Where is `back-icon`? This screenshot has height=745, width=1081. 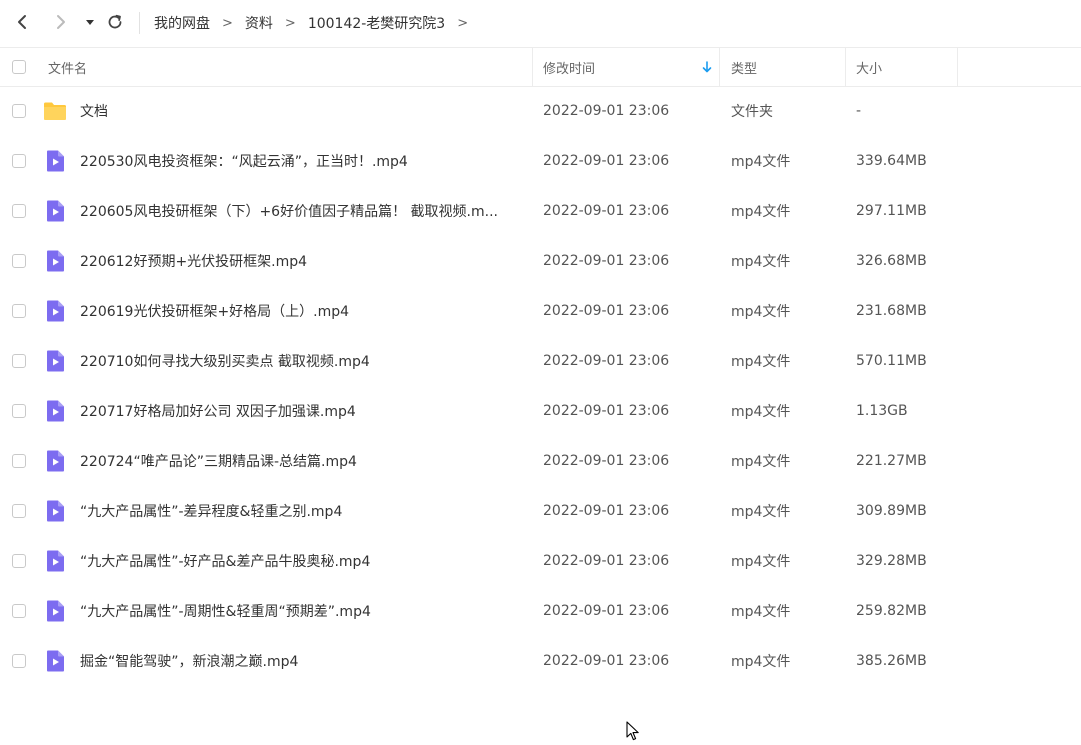
back-icon is located at coordinates (22, 22).